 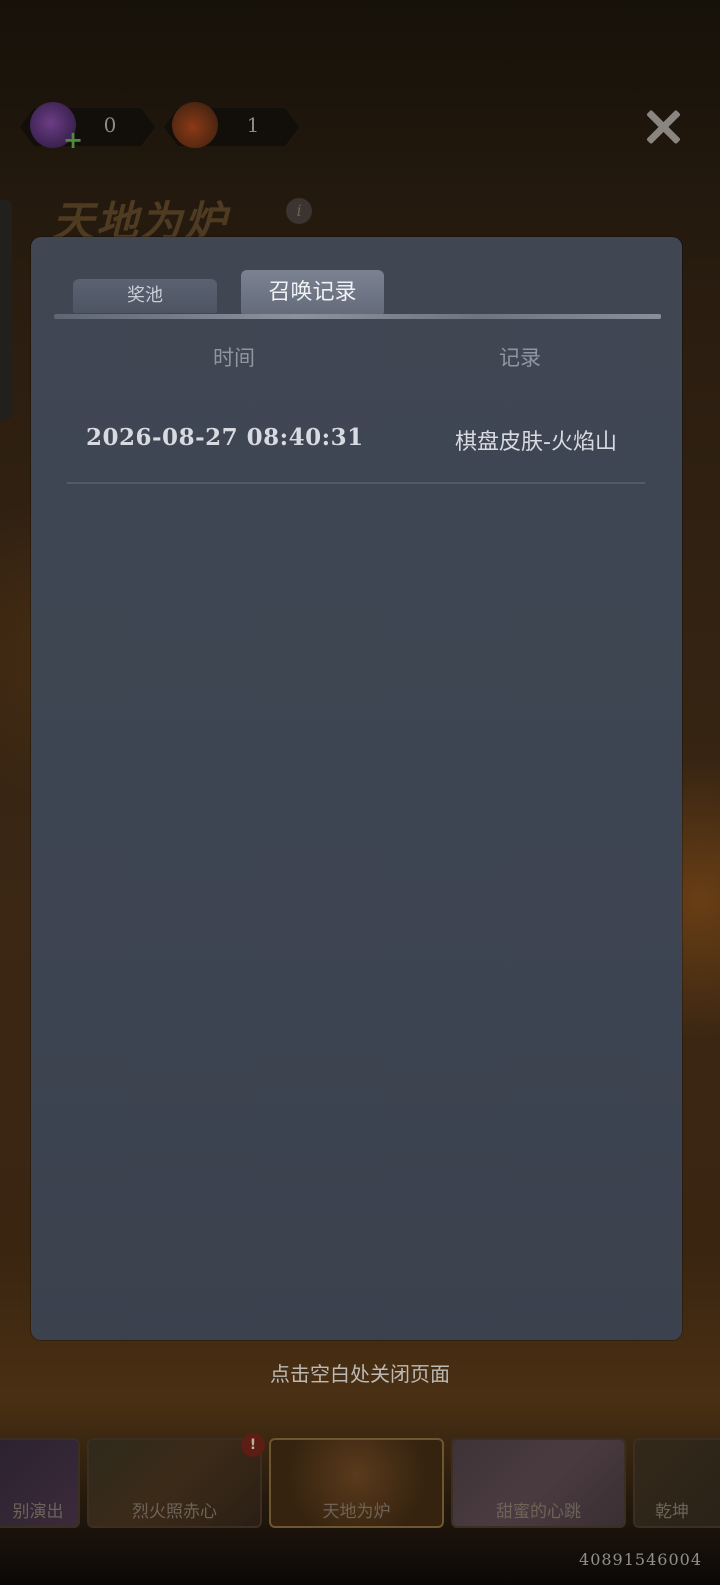 What do you see at coordinates (299, 211) in the screenshot?
I see `info-icon: i` at bounding box center [299, 211].